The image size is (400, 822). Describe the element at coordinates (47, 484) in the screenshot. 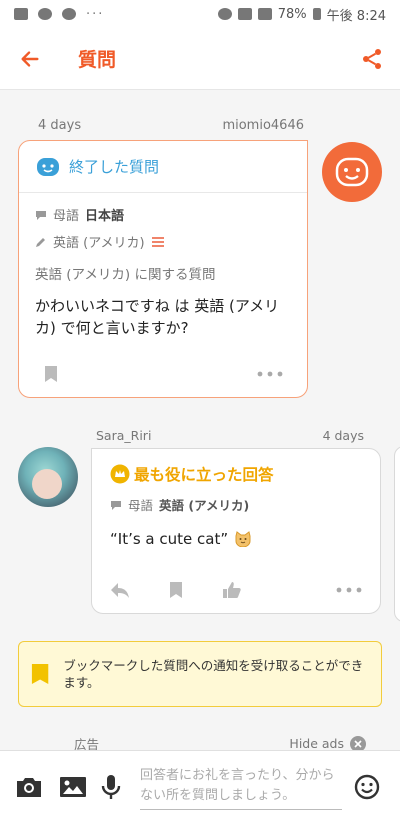

I see `avatar-face` at that location.